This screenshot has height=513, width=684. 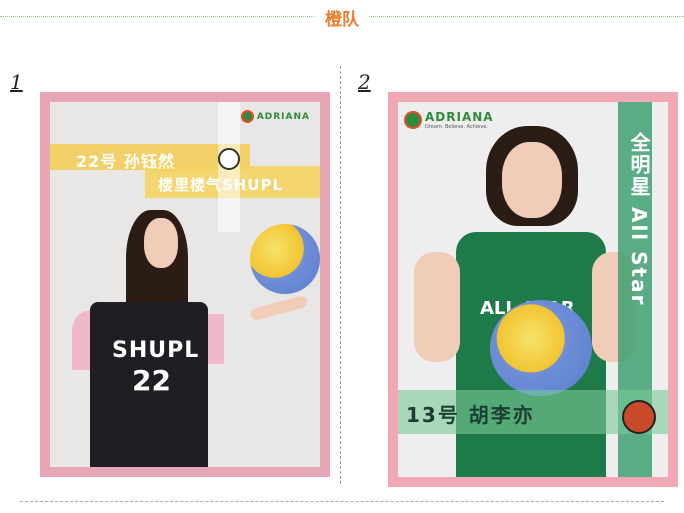 I want to click on column-divider, so click(x=340, y=275).